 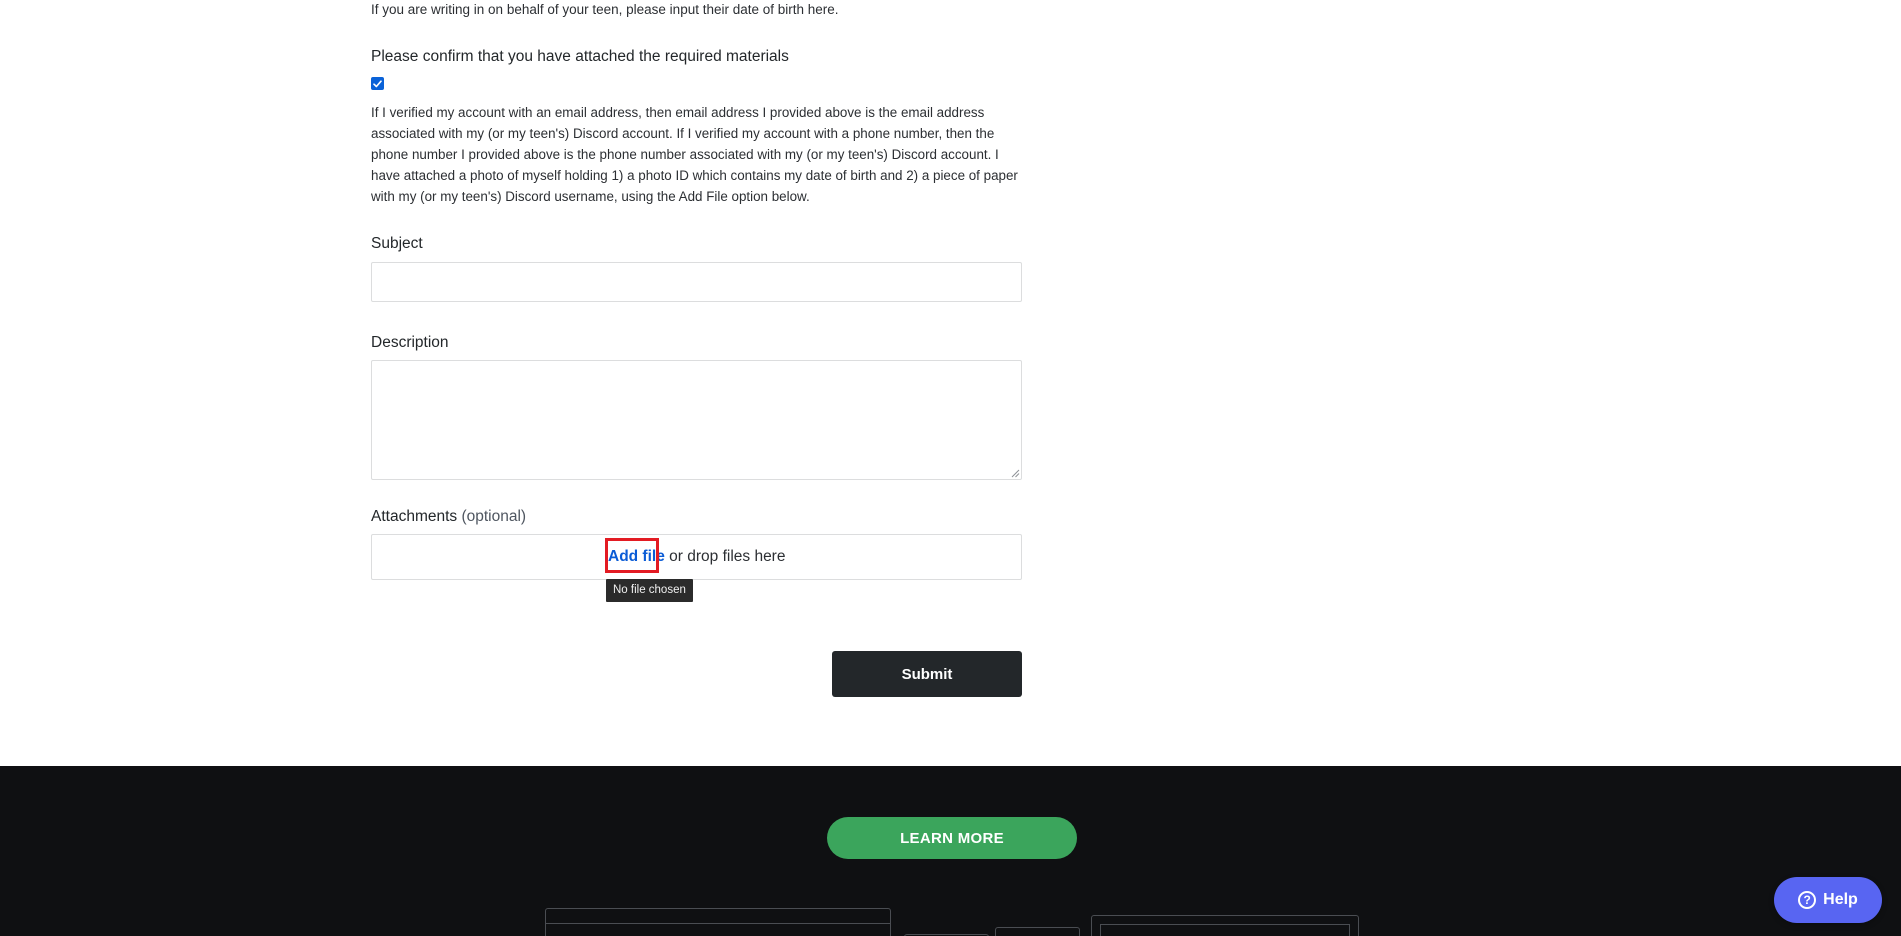 I want to click on resize-grip-icon, so click(x=1015, y=473).